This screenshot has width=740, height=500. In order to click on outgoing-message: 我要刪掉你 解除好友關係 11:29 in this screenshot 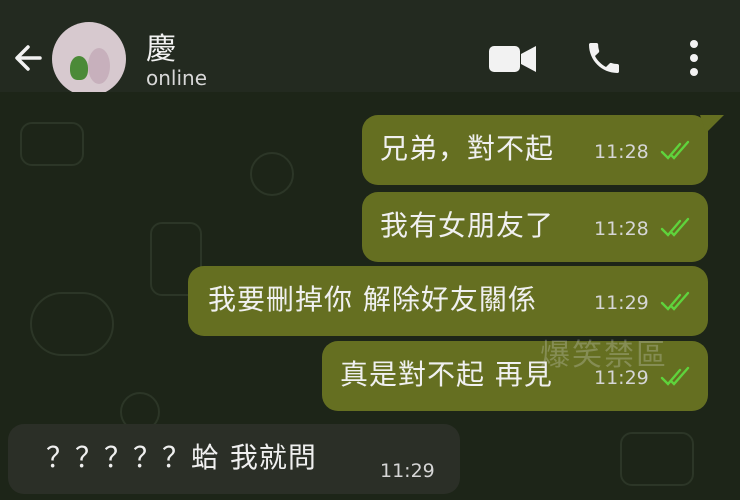, I will do `click(448, 301)`.